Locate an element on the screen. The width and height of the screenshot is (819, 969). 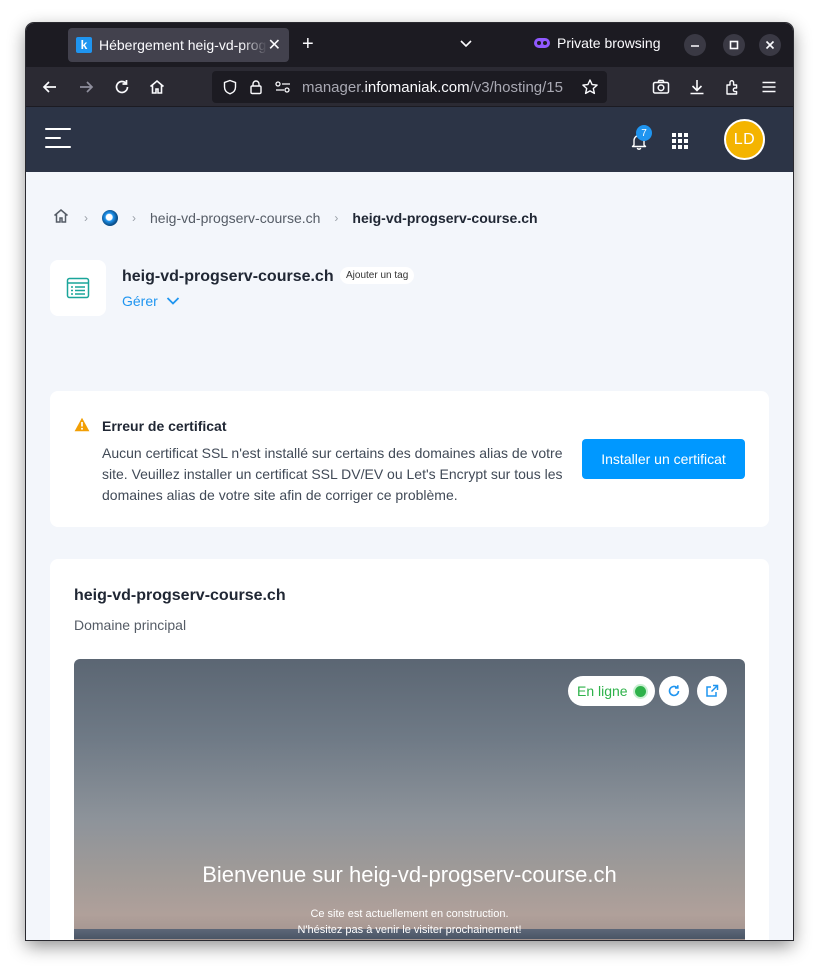
online-status-badge: En ligne is located at coordinates (611, 691).